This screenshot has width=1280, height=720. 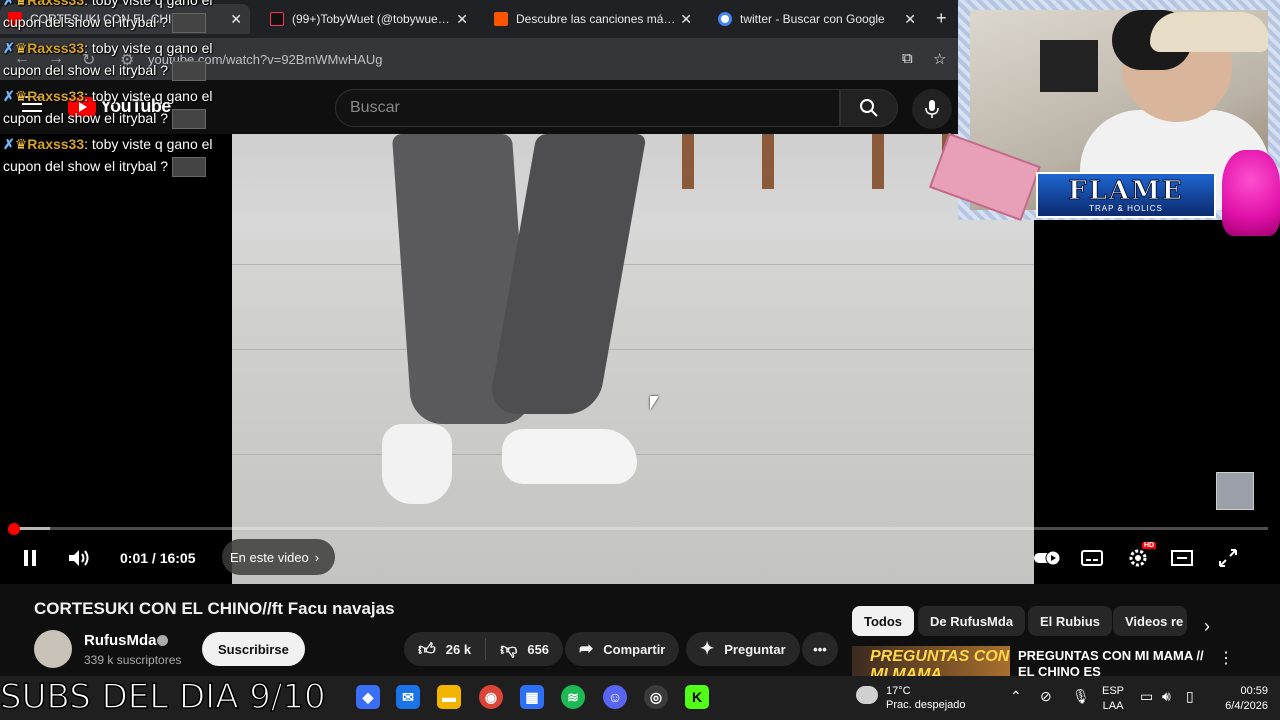 I want to click on search-button, so click(x=869, y=108).